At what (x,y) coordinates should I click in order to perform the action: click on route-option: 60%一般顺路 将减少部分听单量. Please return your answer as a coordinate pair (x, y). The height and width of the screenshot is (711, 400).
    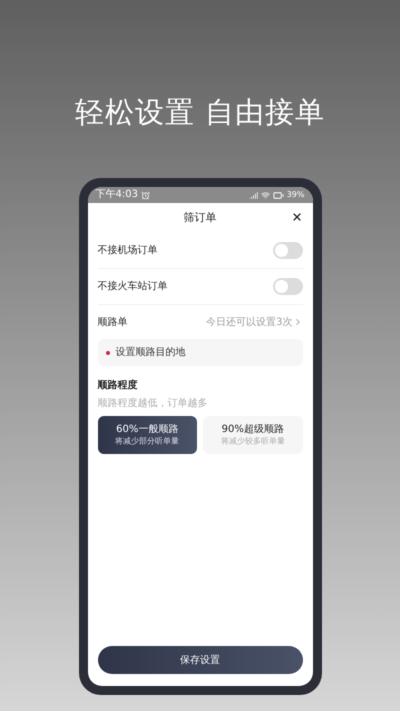
    Looking at the image, I should click on (147, 435).